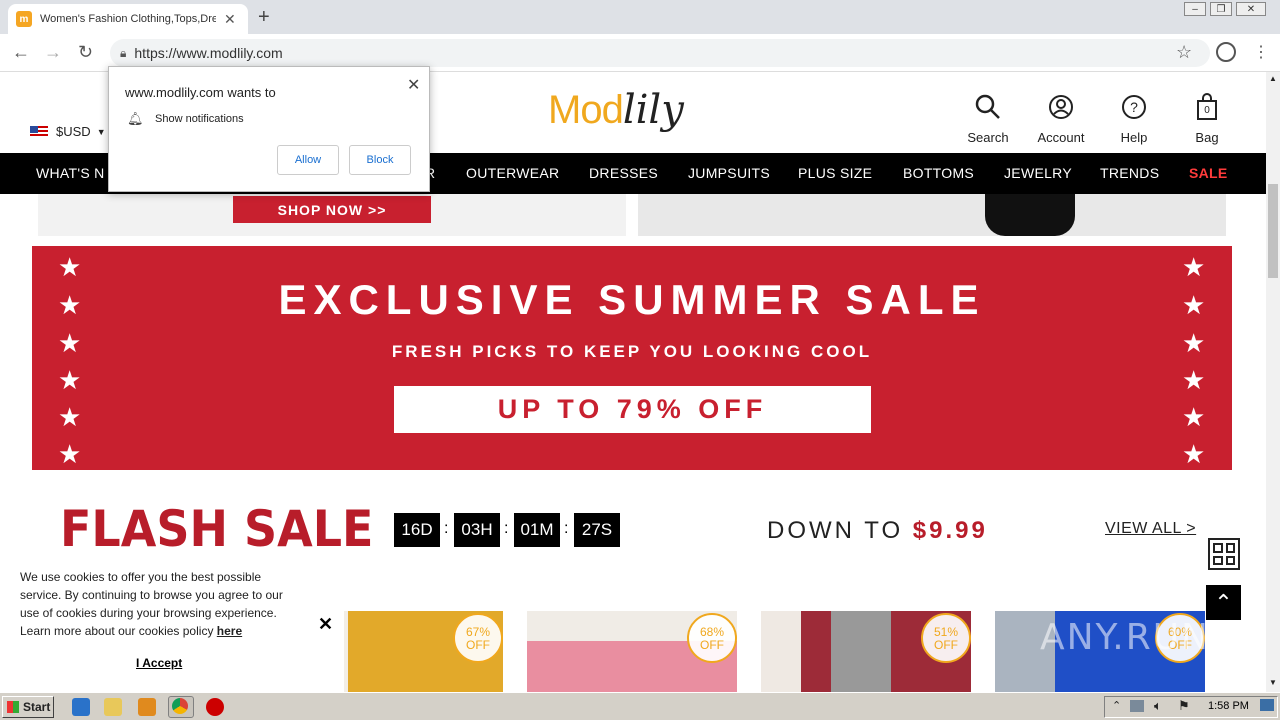 This screenshot has width=1280, height=720. What do you see at coordinates (230, 19) in the screenshot?
I see `tab-close-icon: ✕` at bounding box center [230, 19].